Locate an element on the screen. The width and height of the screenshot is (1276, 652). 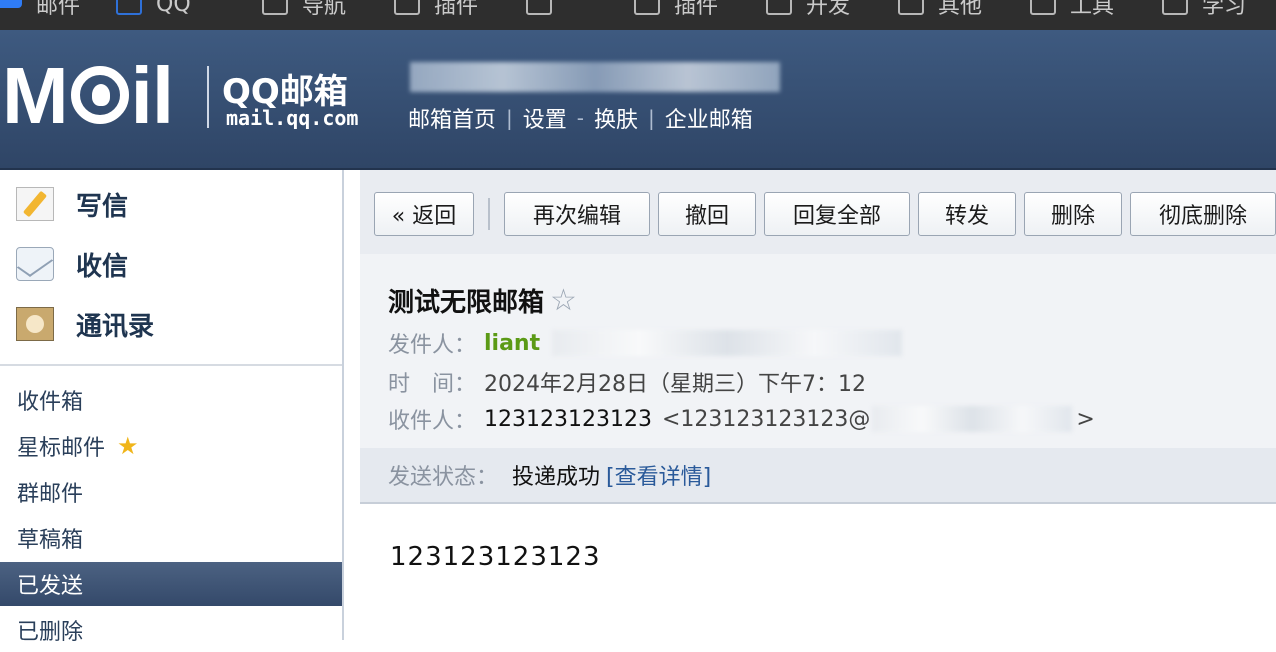
mail-subject: 测试无限邮箱 ☆ is located at coordinates (482, 300).